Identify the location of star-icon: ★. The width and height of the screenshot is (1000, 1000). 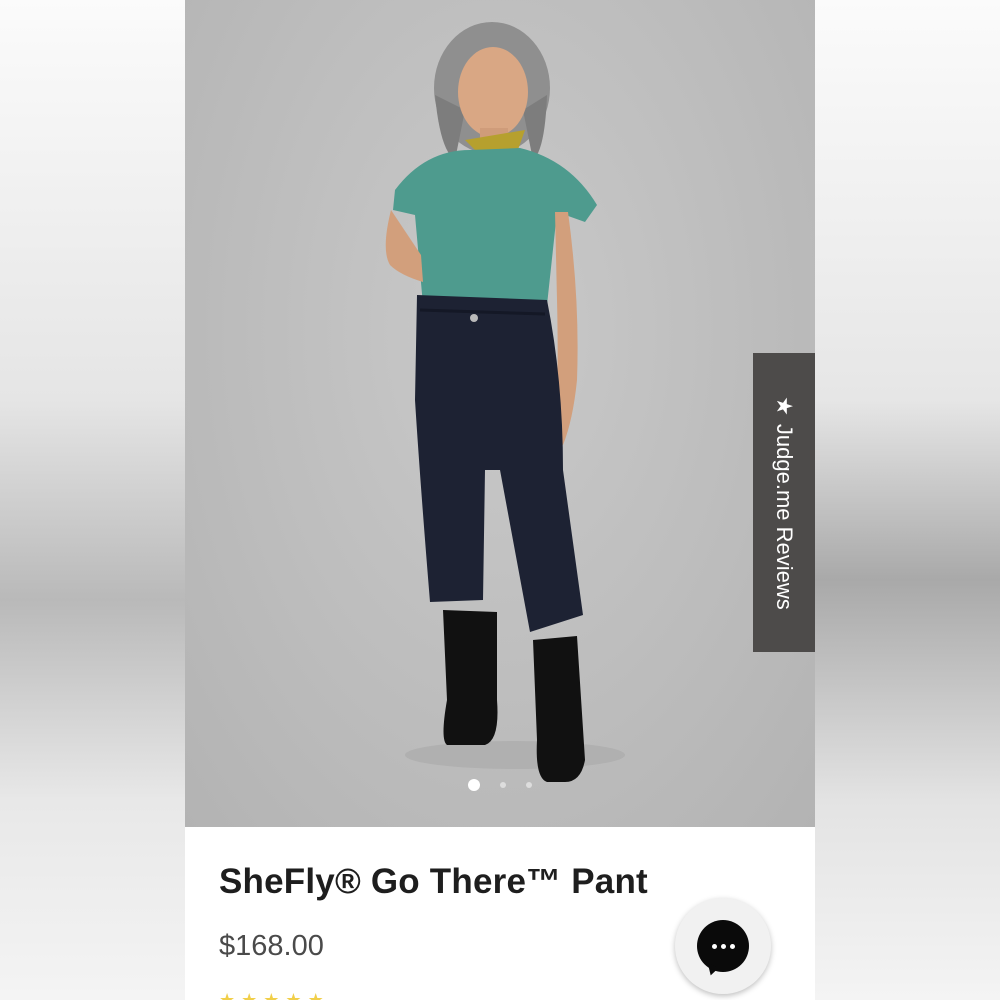
(785, 405).